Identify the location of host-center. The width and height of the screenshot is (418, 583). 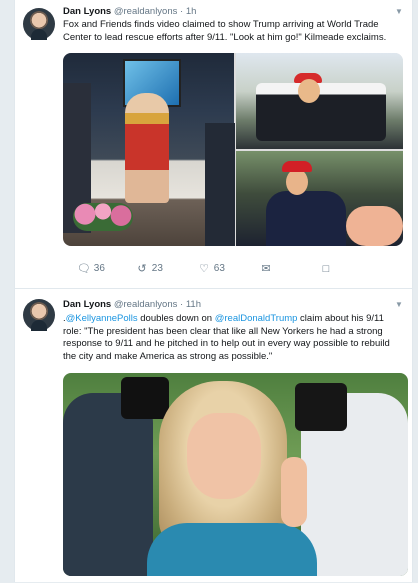
(147, 148).